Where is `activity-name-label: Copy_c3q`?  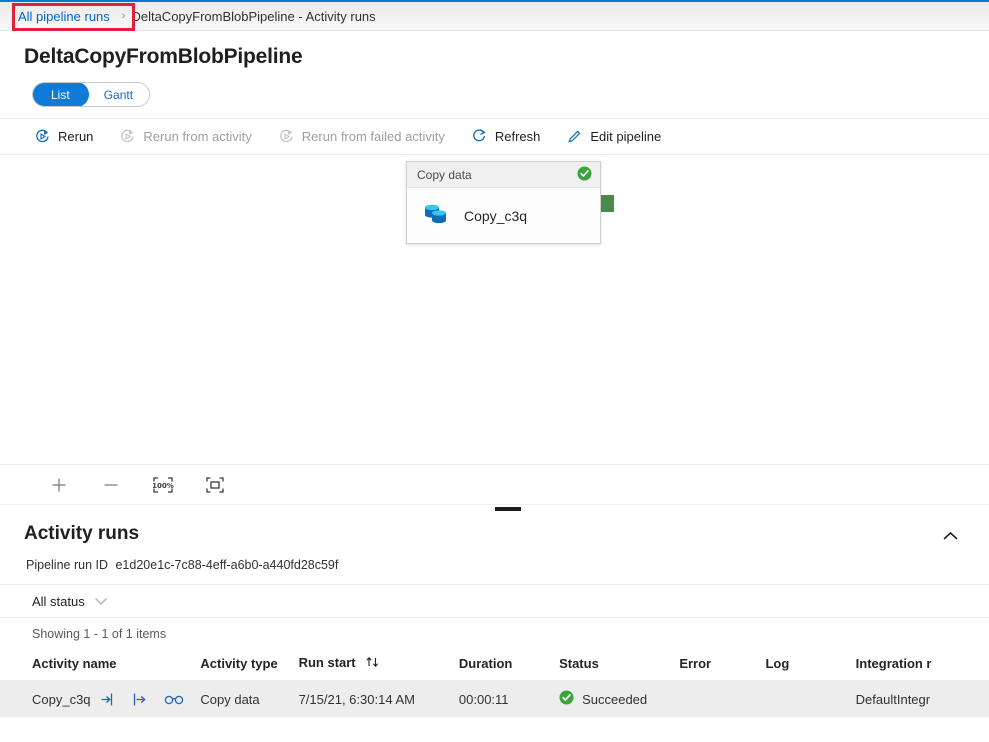
activity-name-label: Copy_c3q is located at coordinates (496, 215).